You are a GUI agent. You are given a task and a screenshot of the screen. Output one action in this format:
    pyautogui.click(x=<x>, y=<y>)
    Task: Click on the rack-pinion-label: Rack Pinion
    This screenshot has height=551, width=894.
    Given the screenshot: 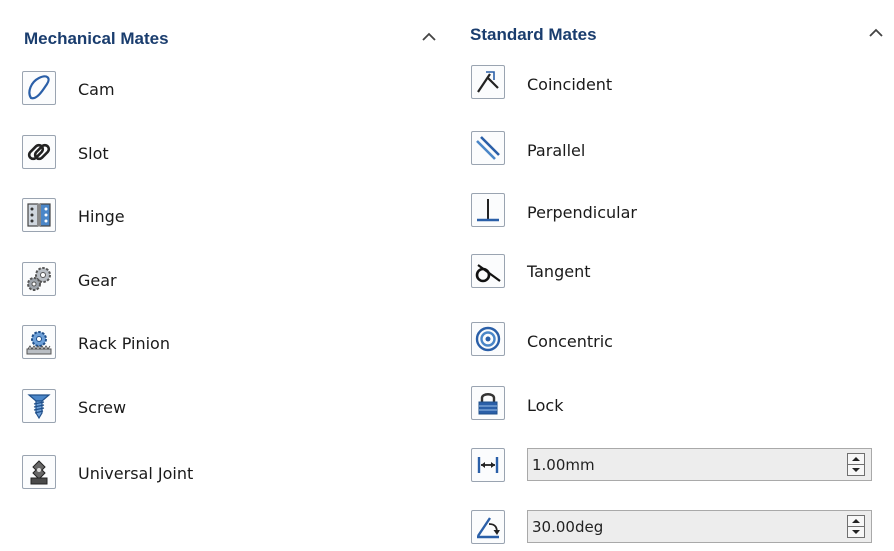 What is the action you would take?
    pyautogui.click(x=124, y=343)
    